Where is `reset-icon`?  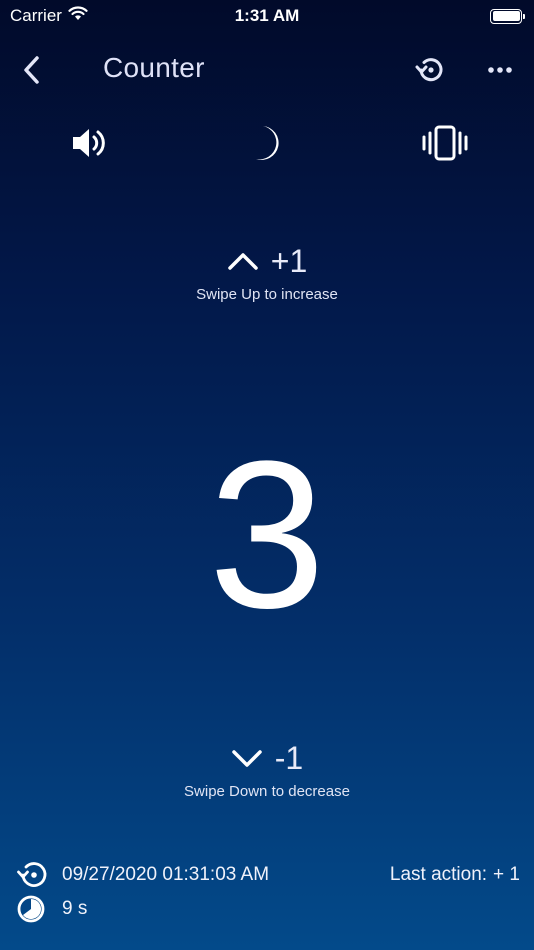 reset-icon is located at coordinates (429, 70).